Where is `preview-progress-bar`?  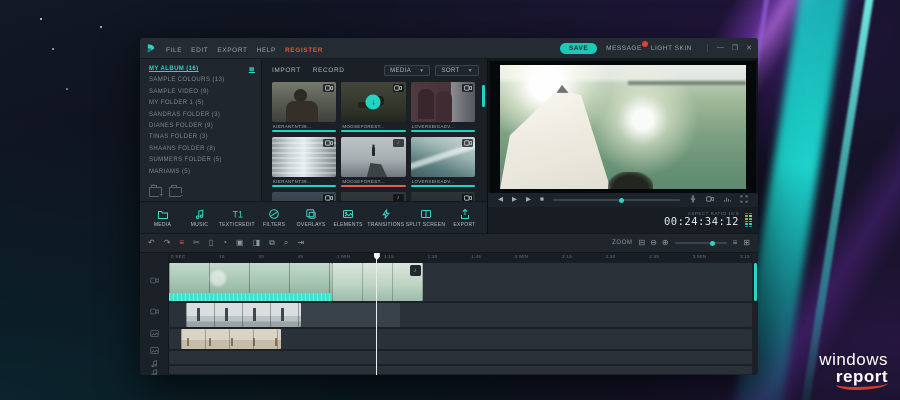
preview-progress-bar is located at coordinates (616, 200).